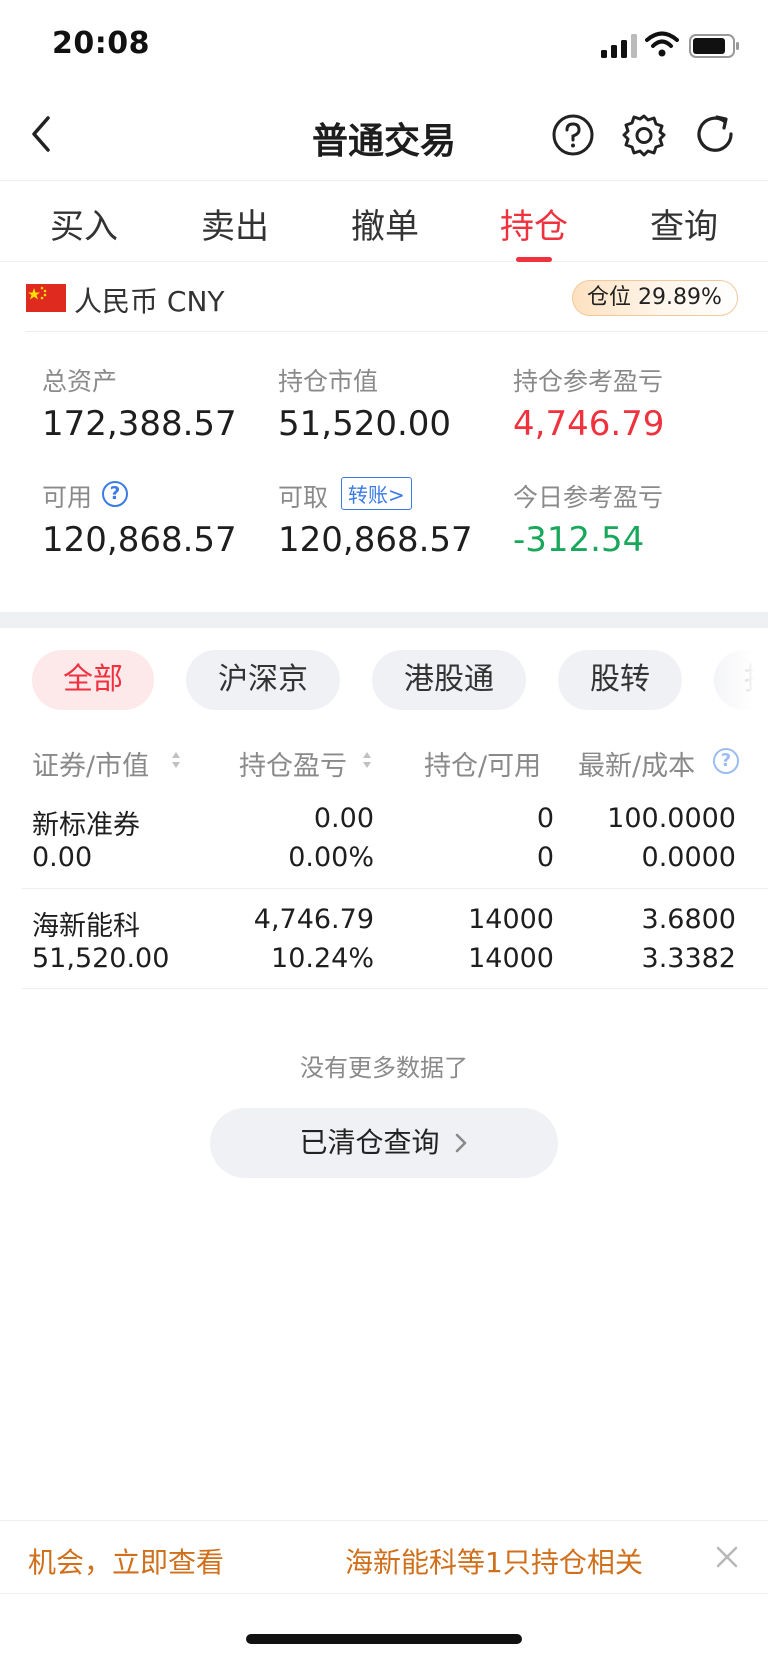 This screenshot has height=1663, width=768. Describe the element at coordinates (461, 1143) in the screenshot. I see `chevron-right-icon` at that location.